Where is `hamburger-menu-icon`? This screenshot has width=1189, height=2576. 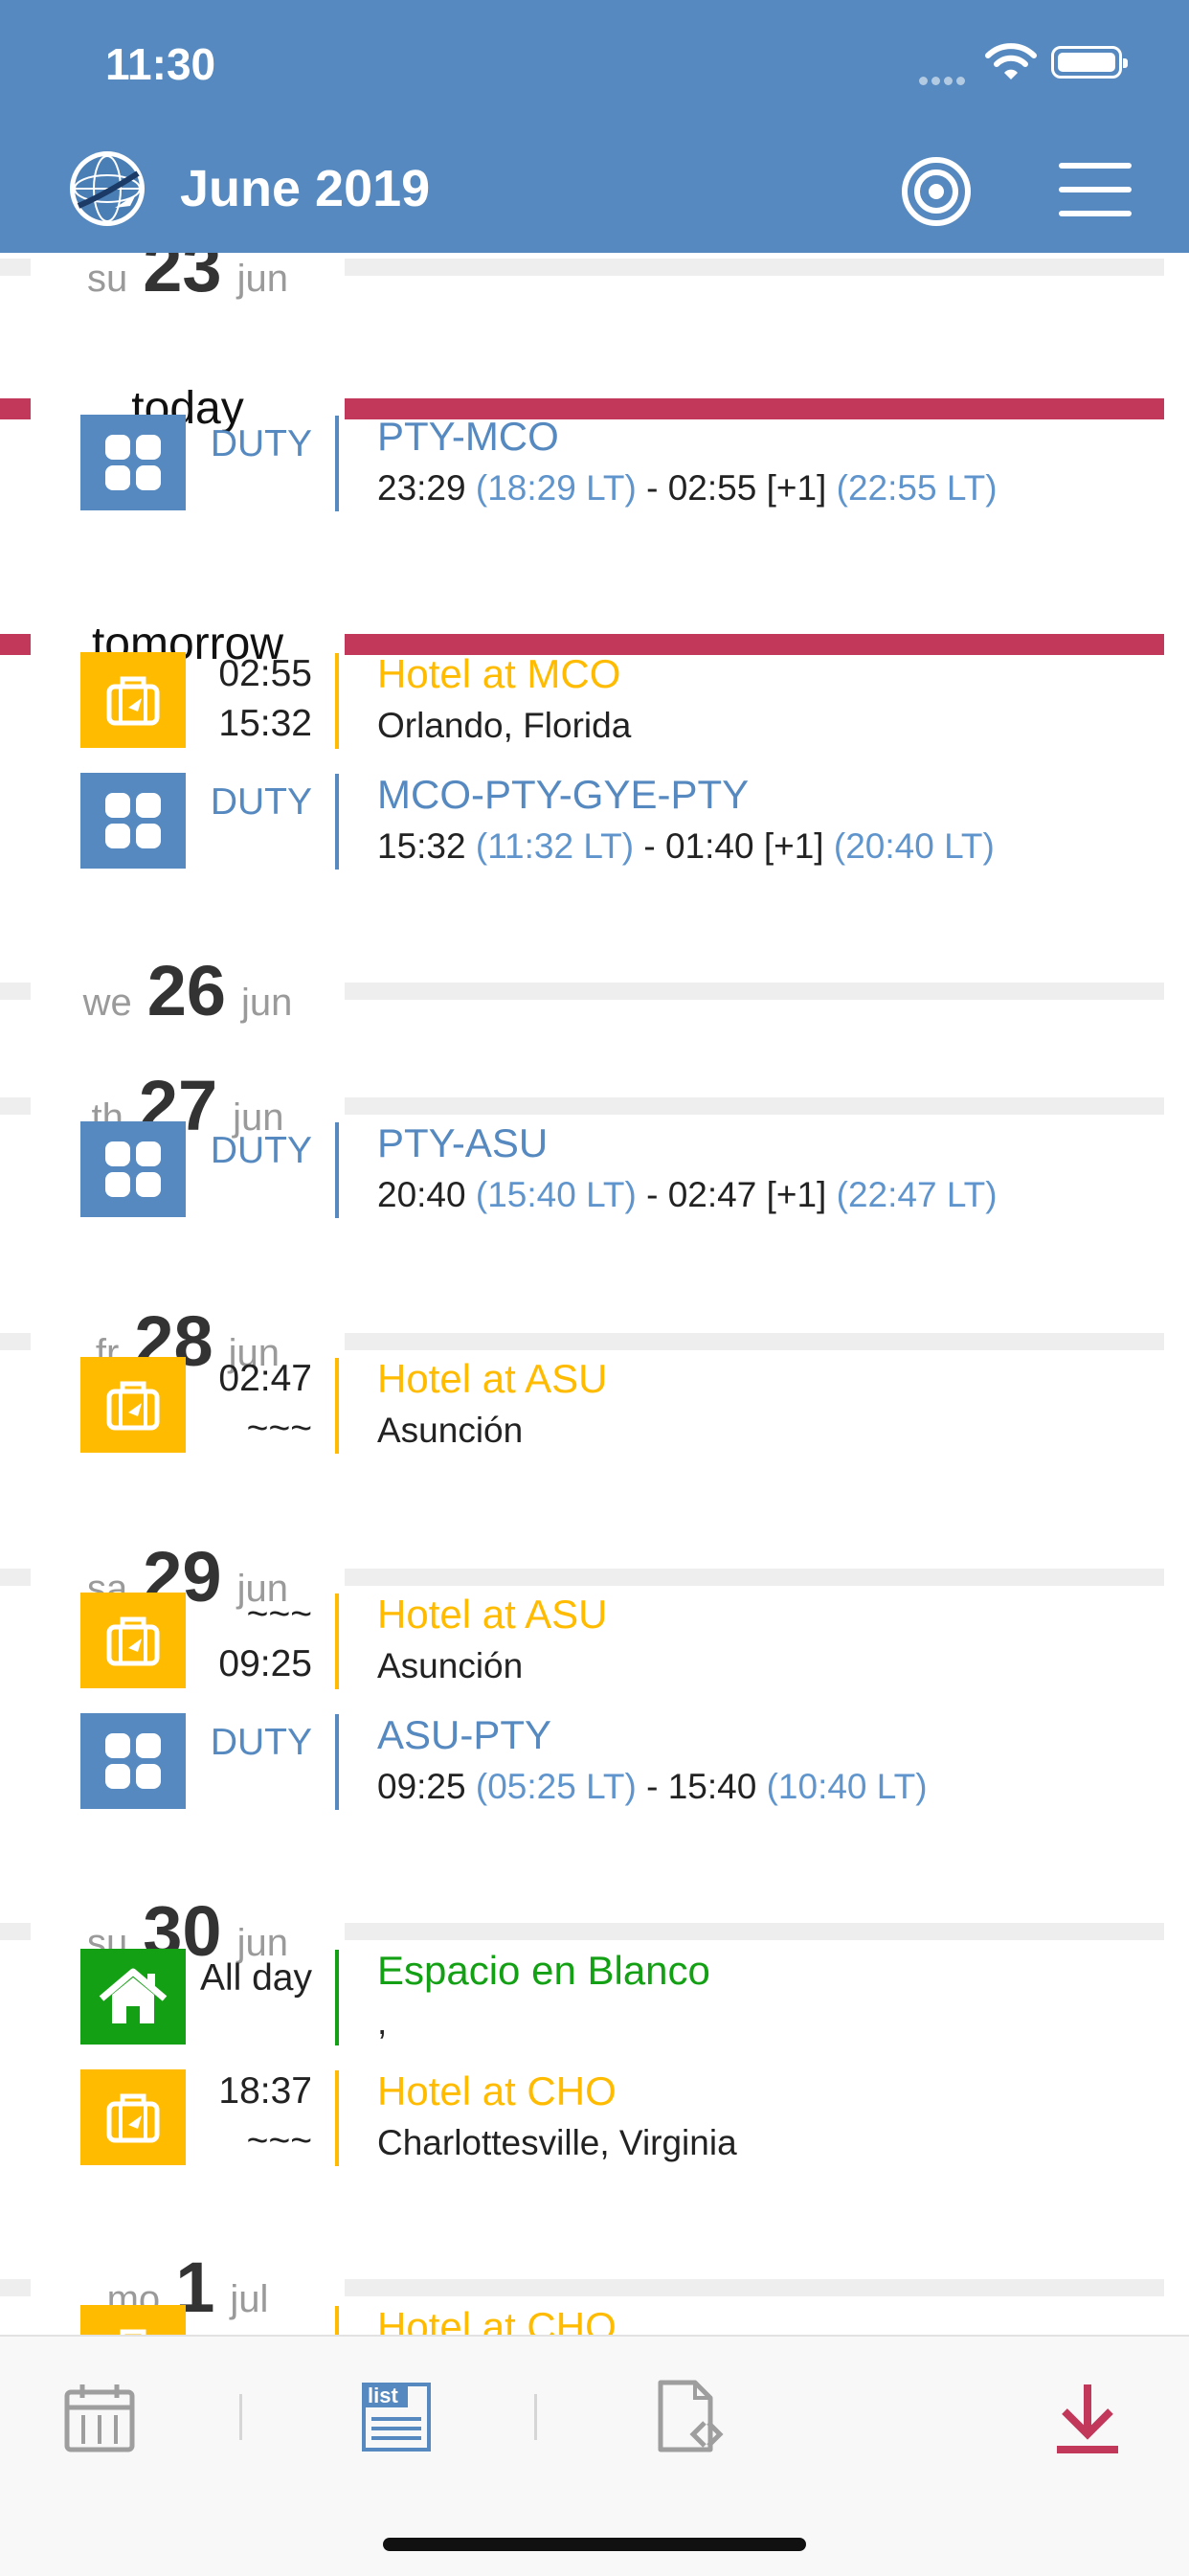 hamburger-menu-icon is located at coordinates (1095, 189).